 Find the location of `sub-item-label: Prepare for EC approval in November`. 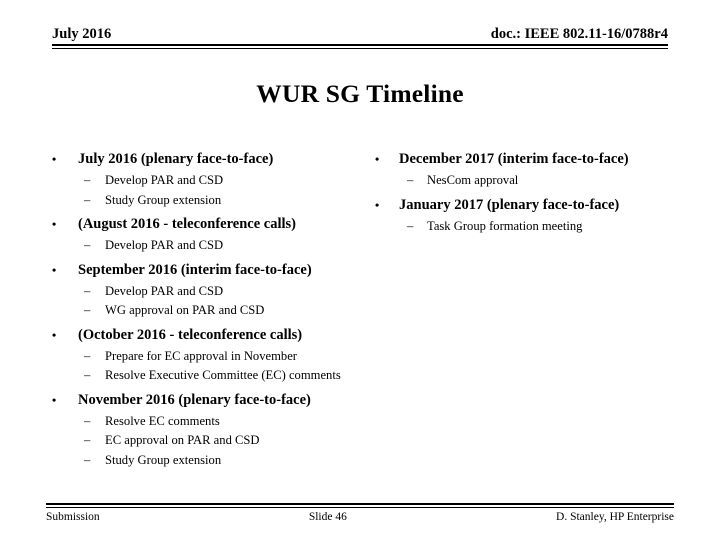

sub-item-label: Prepare for EC approval in November is located at coordinates (201, 355).